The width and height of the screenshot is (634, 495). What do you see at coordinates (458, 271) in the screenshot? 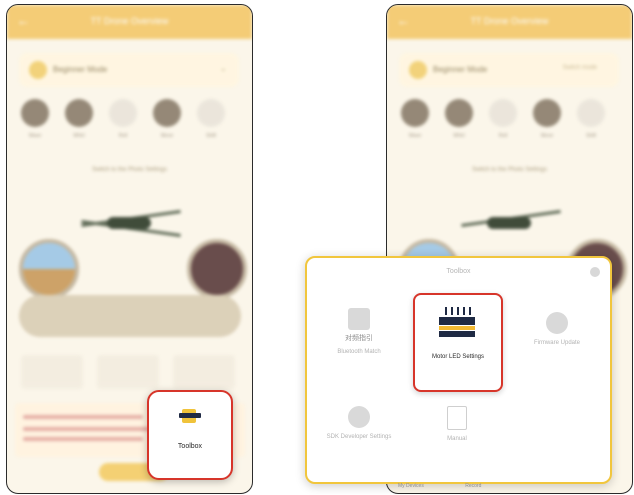
I see `toolbox-panel-title: Toolbox` at bounding box center [458, 271].